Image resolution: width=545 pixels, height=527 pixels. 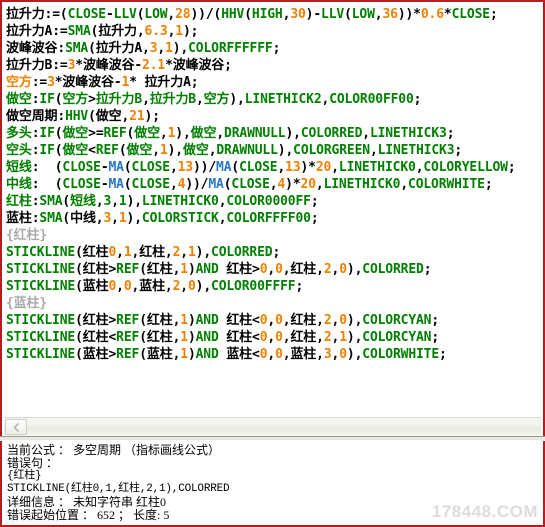 What do you see at coordinates (37, 65) in the screenshot?
I see `code-token: 拉升力B:=` at bounding box center [37, 65].